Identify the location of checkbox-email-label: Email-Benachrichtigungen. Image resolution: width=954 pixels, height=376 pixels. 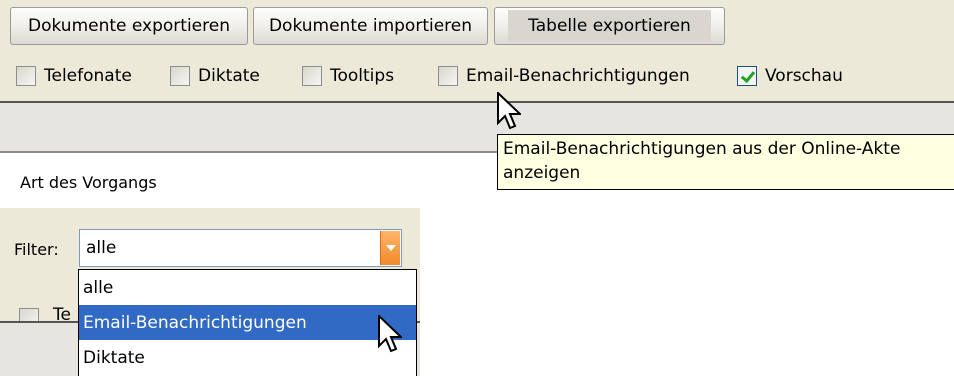
(578, 76).